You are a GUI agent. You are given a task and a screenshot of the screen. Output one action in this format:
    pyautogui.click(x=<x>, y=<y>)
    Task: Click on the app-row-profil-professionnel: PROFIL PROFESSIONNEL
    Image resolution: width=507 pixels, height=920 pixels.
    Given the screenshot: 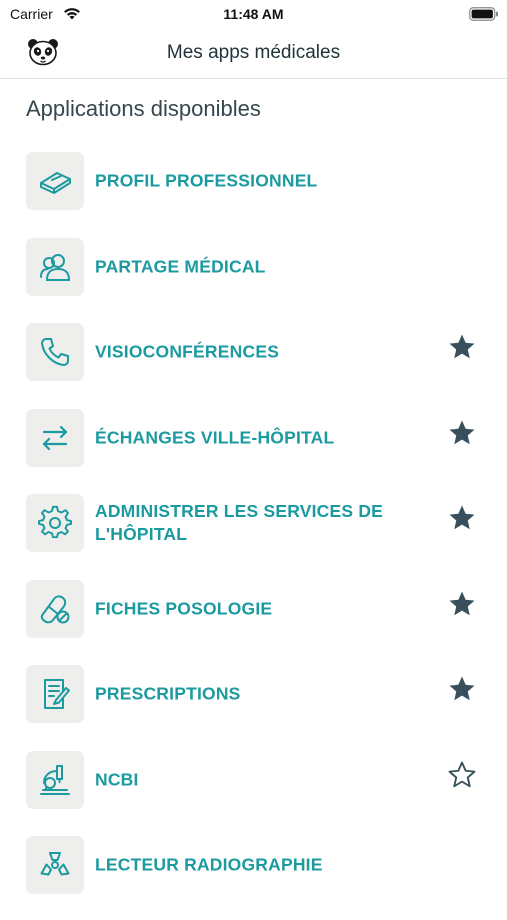 What is the action you would take?
    pyautogui.click(x=253, y=193)
    